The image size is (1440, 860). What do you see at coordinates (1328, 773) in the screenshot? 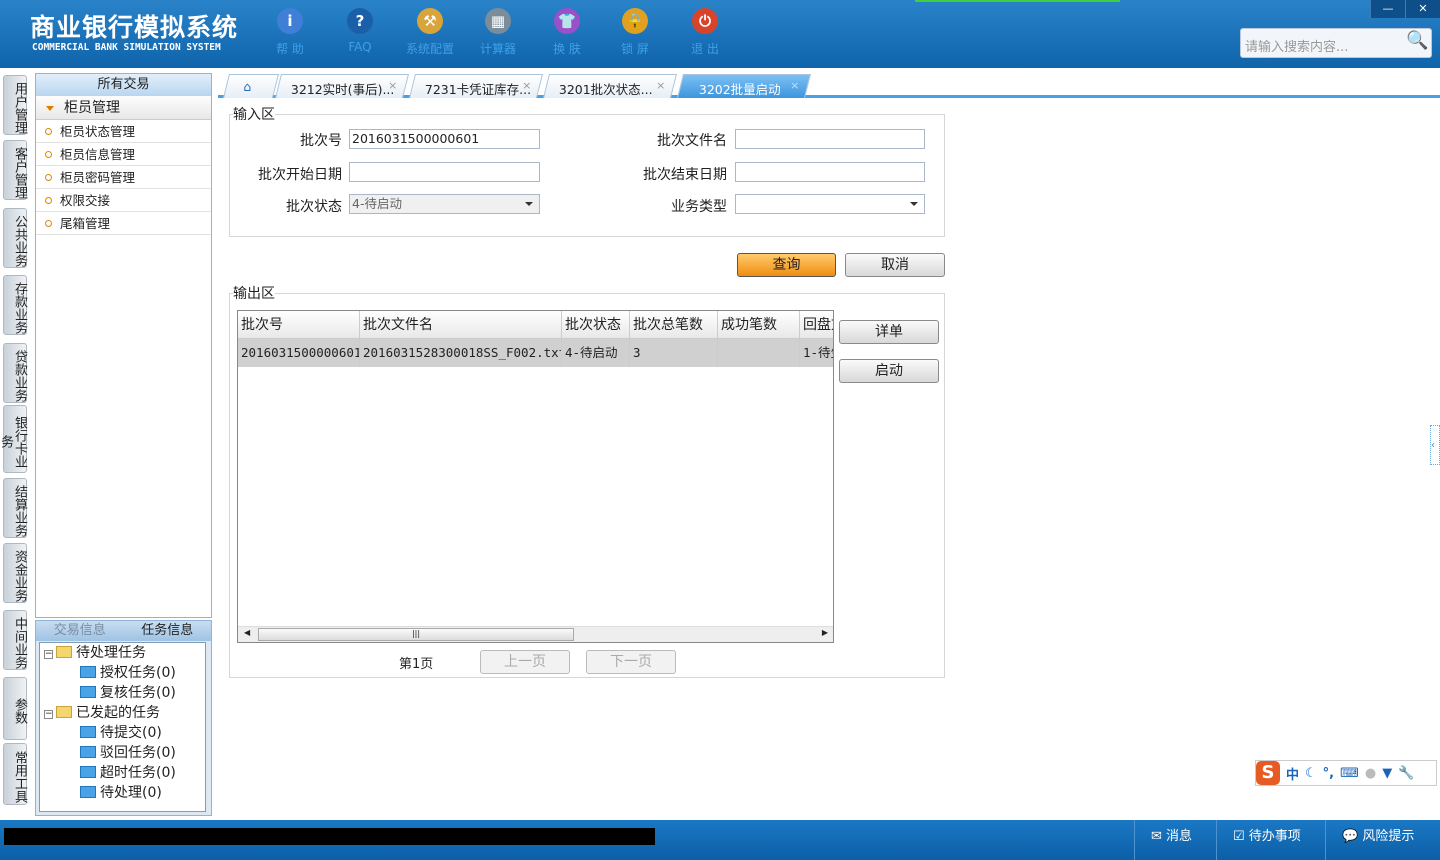
I see `punctuation-icon: °,` at bounding box center [1328, 773].